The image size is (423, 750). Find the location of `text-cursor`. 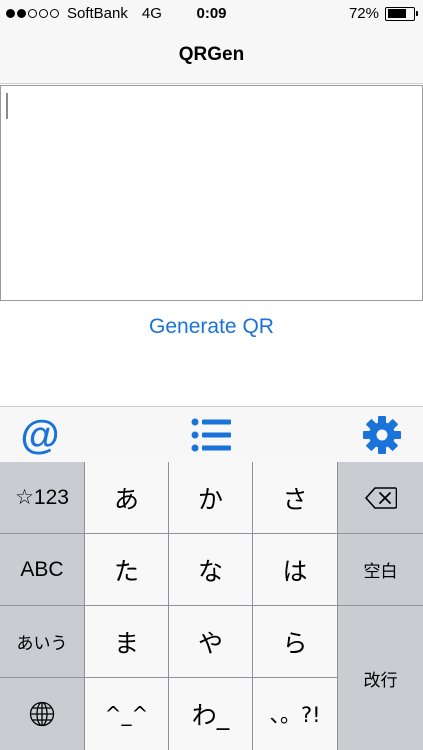

text-cursor is located at coordinates (7, 106).